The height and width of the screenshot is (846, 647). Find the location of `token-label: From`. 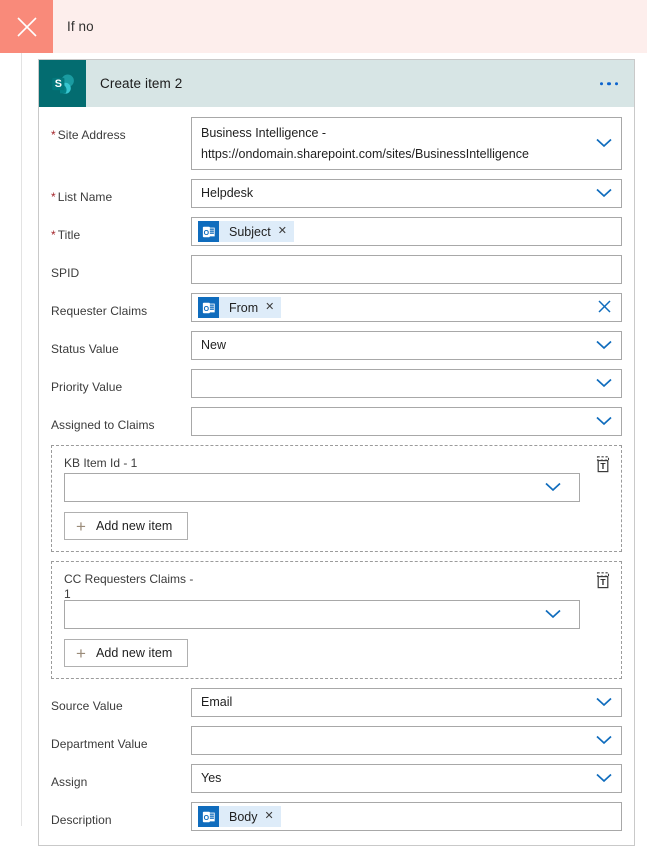

token-label: From is located at coordinates (244, 307).